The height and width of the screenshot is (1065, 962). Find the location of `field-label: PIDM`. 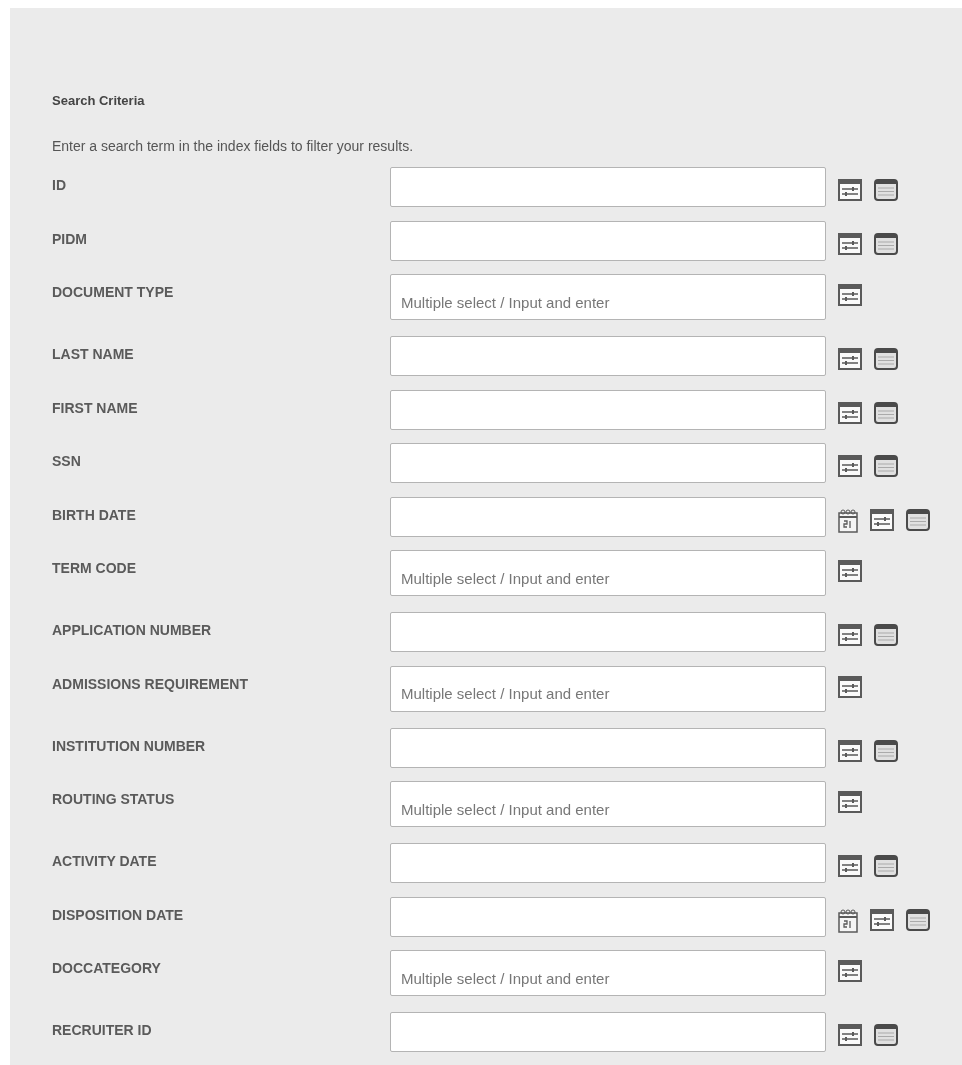

field-label: PIDM is located at coordinates (70, 238).